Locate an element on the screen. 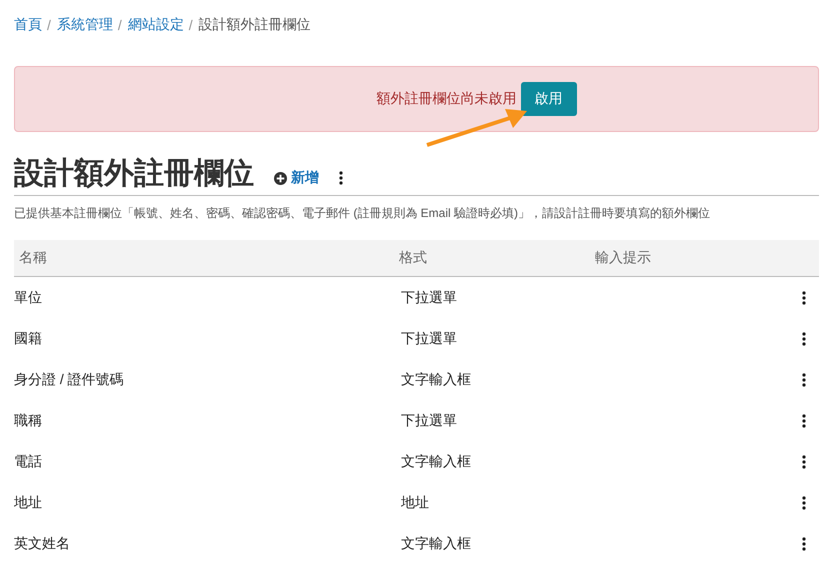 This screenshot has width=823, height=571. plus-circle-icon is located at coordinates (280, 178).